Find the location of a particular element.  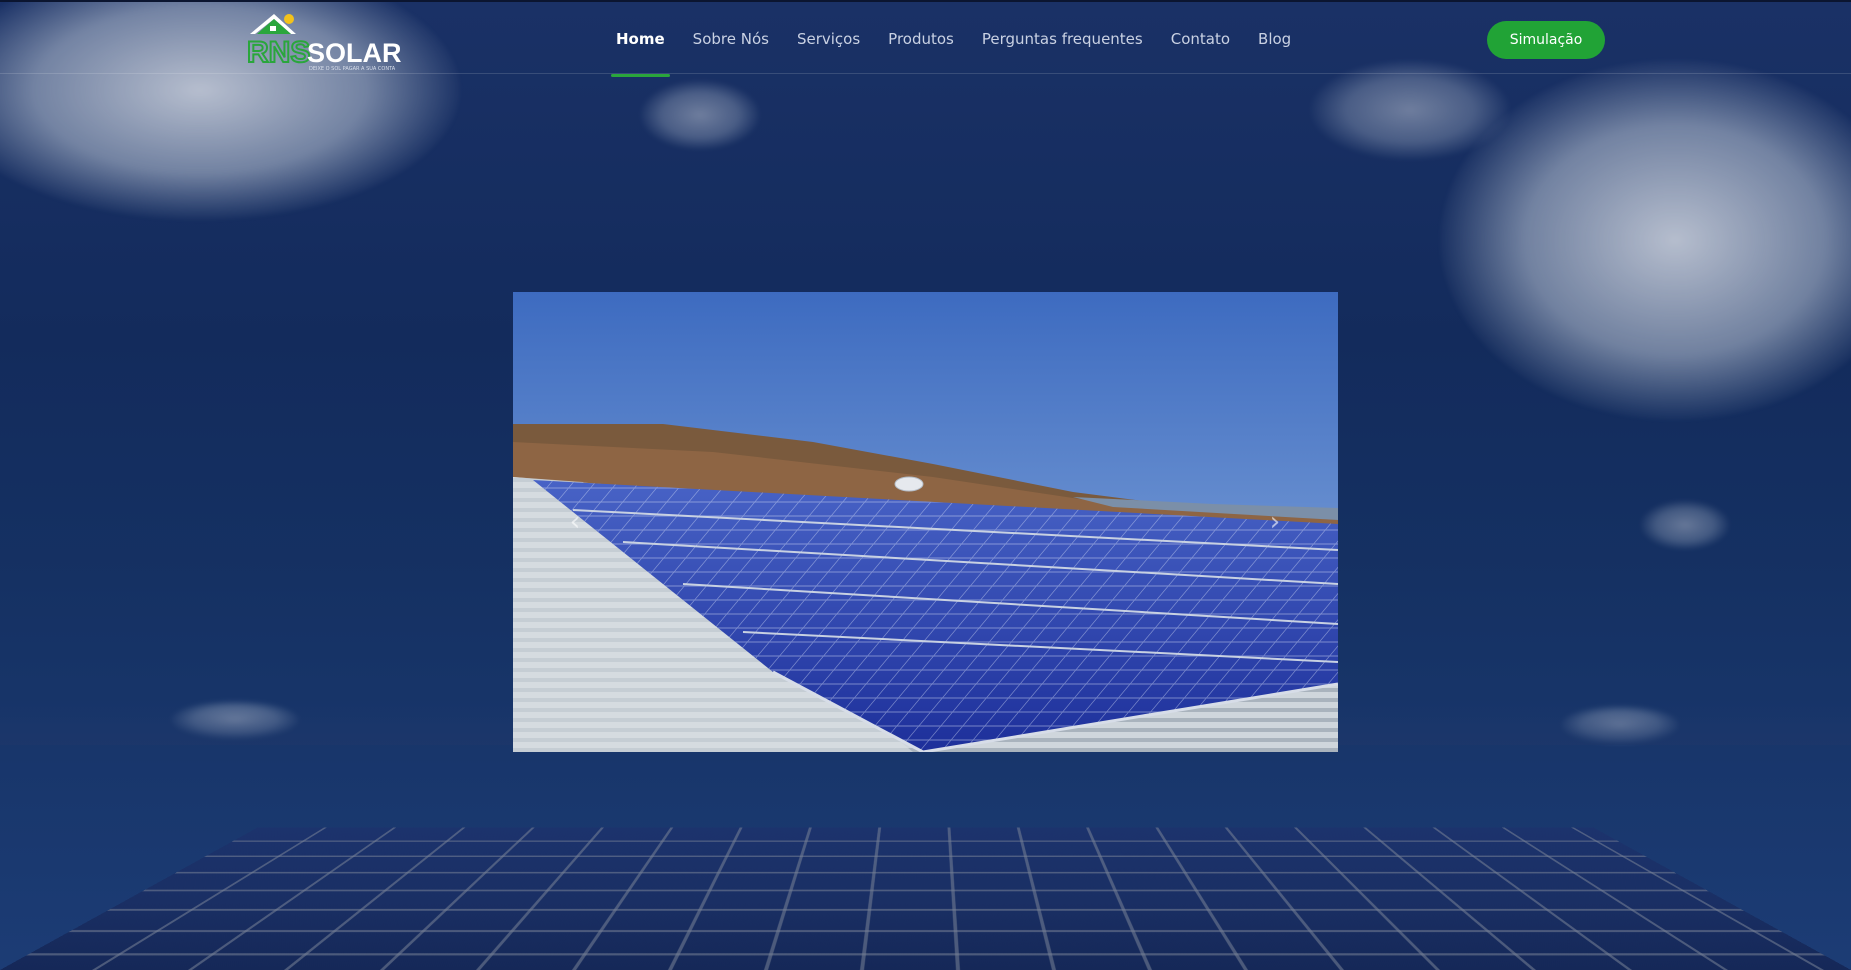

logo-mark: RNS SOLAR DEIXE O SOL PAGAR A SUA CONTA is located at coordinates (324, 43).